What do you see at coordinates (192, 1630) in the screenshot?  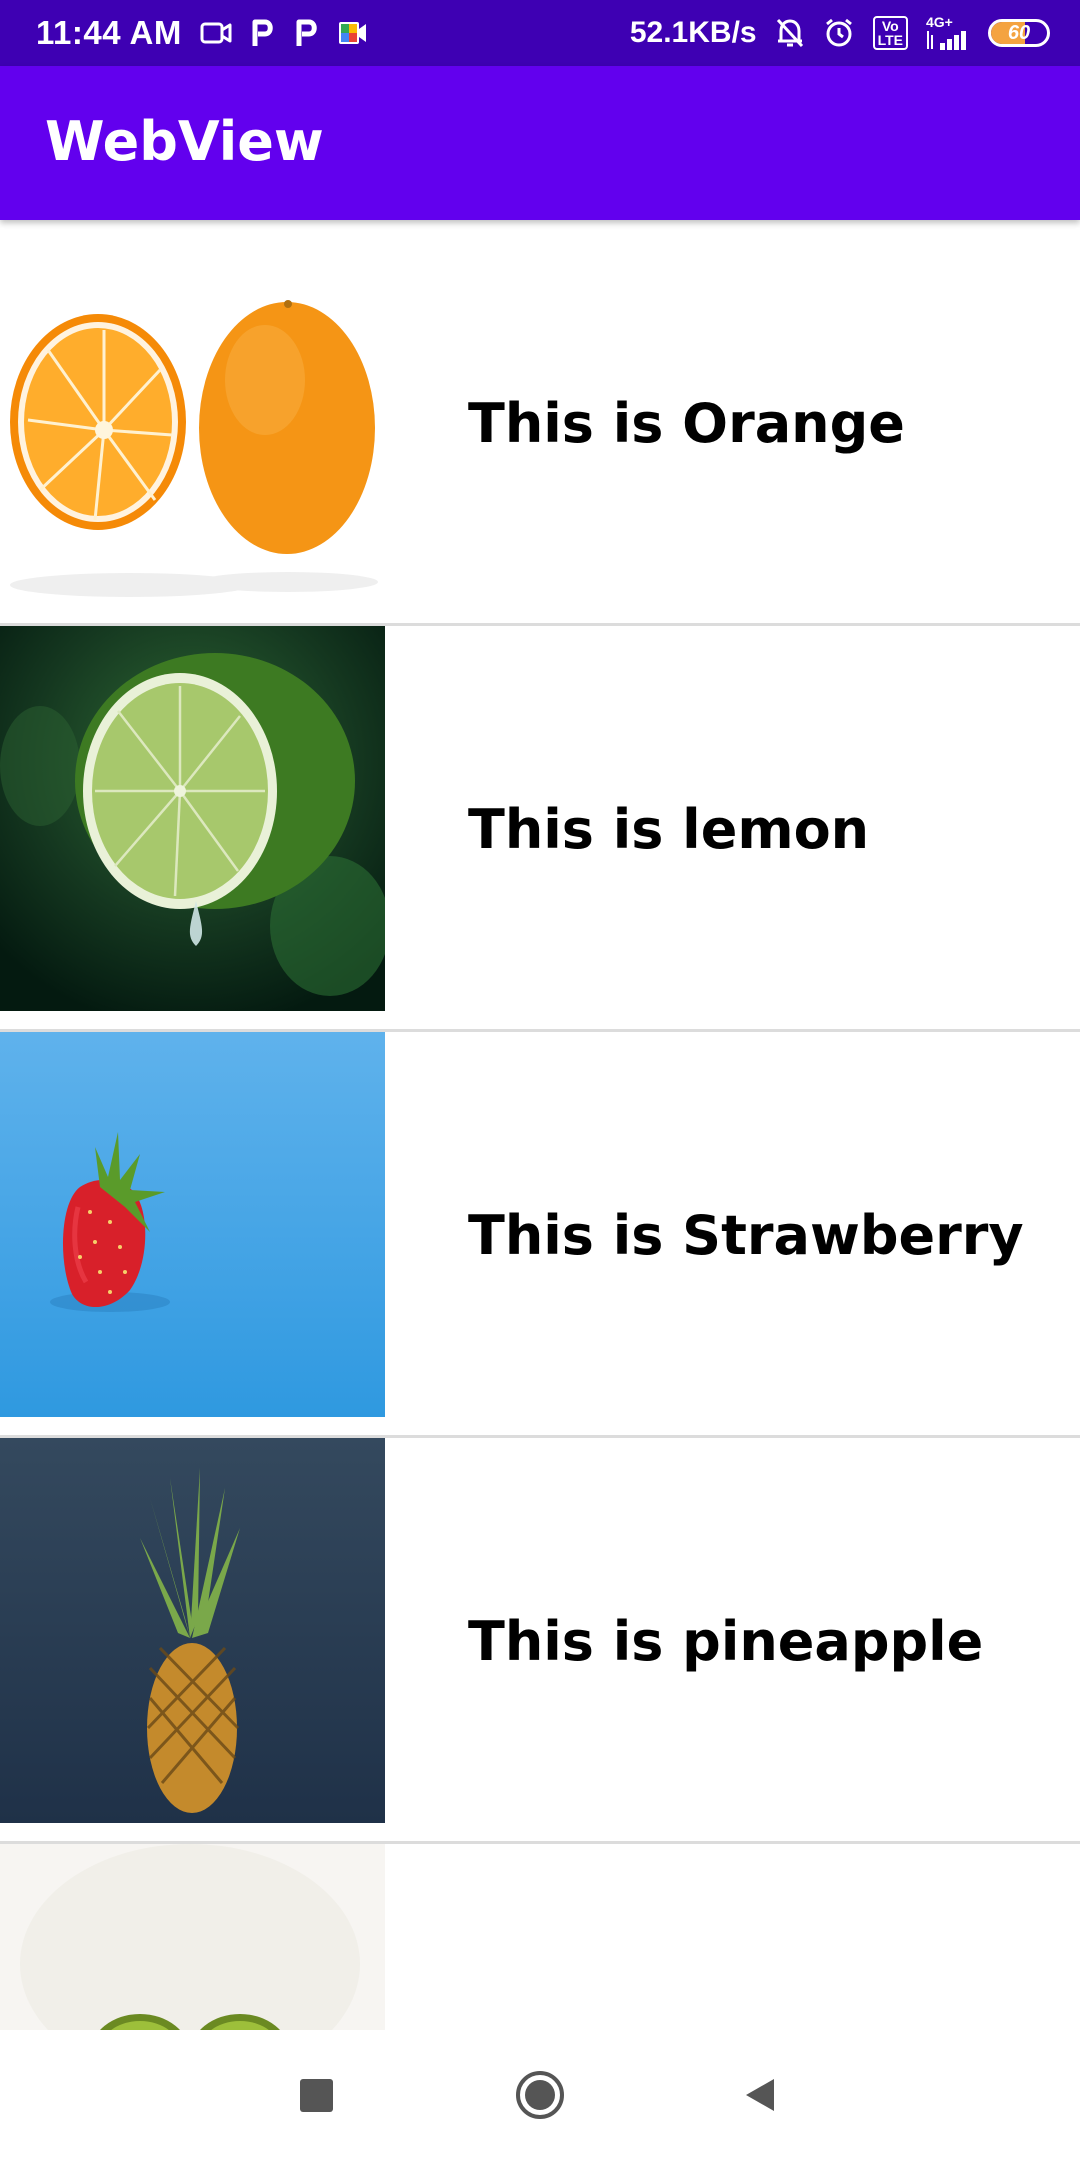 I see `pineapple-image` at bounding box center [192, 1630].